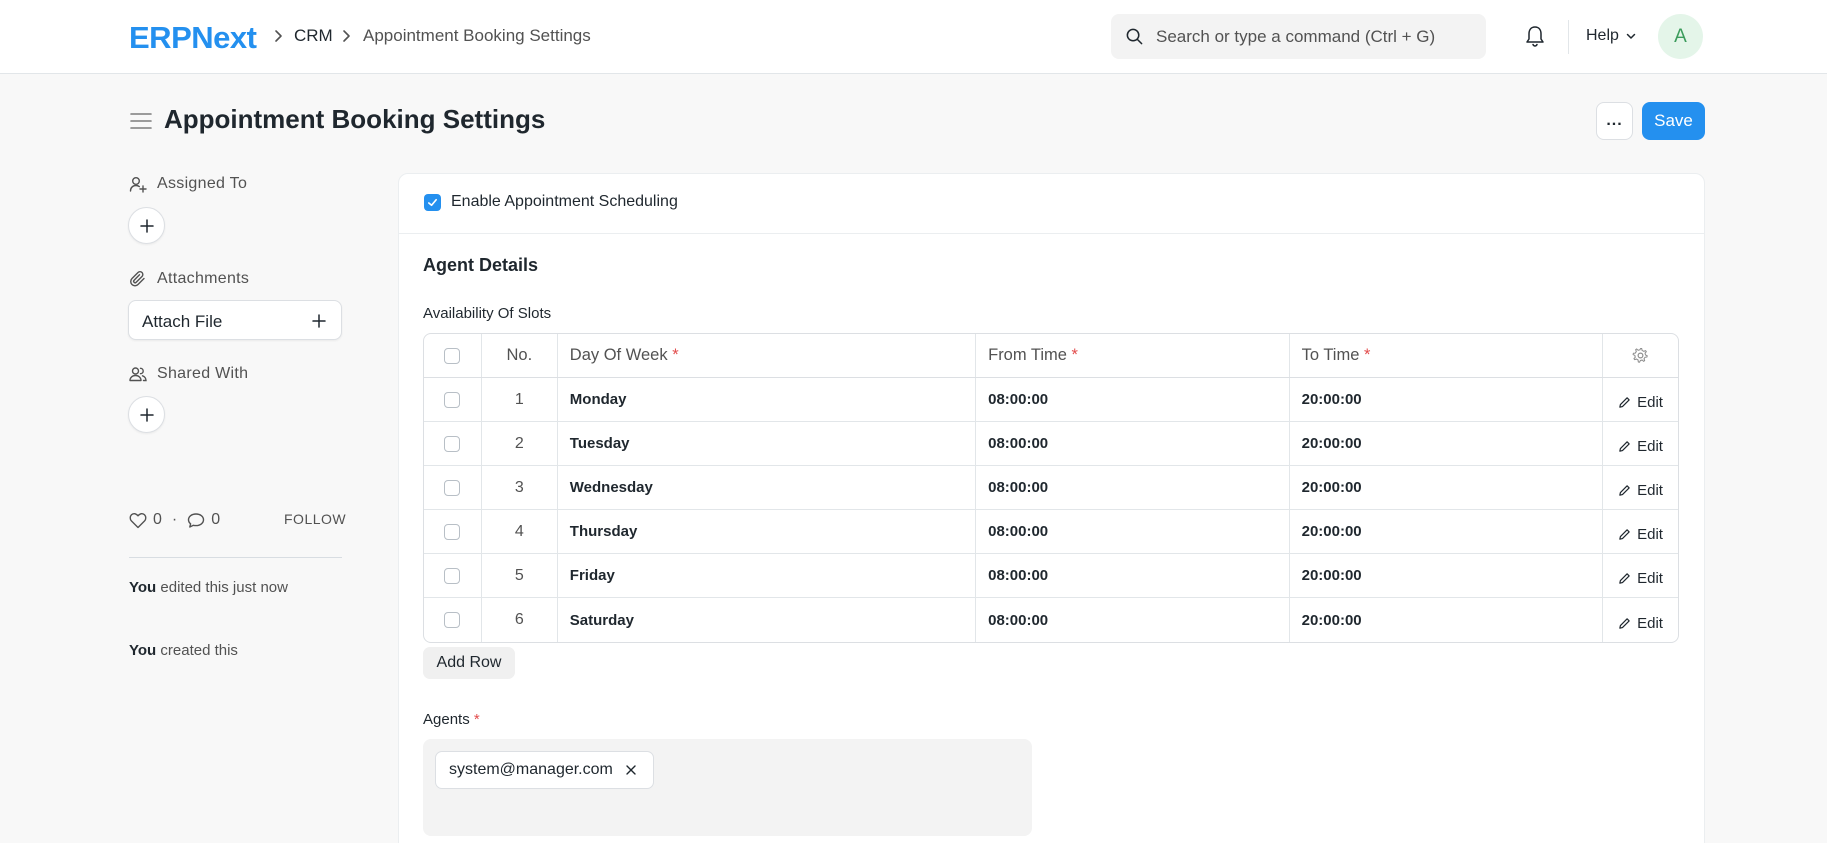  I want to click on agent-pill: system@manager.com, so click(544, 770).